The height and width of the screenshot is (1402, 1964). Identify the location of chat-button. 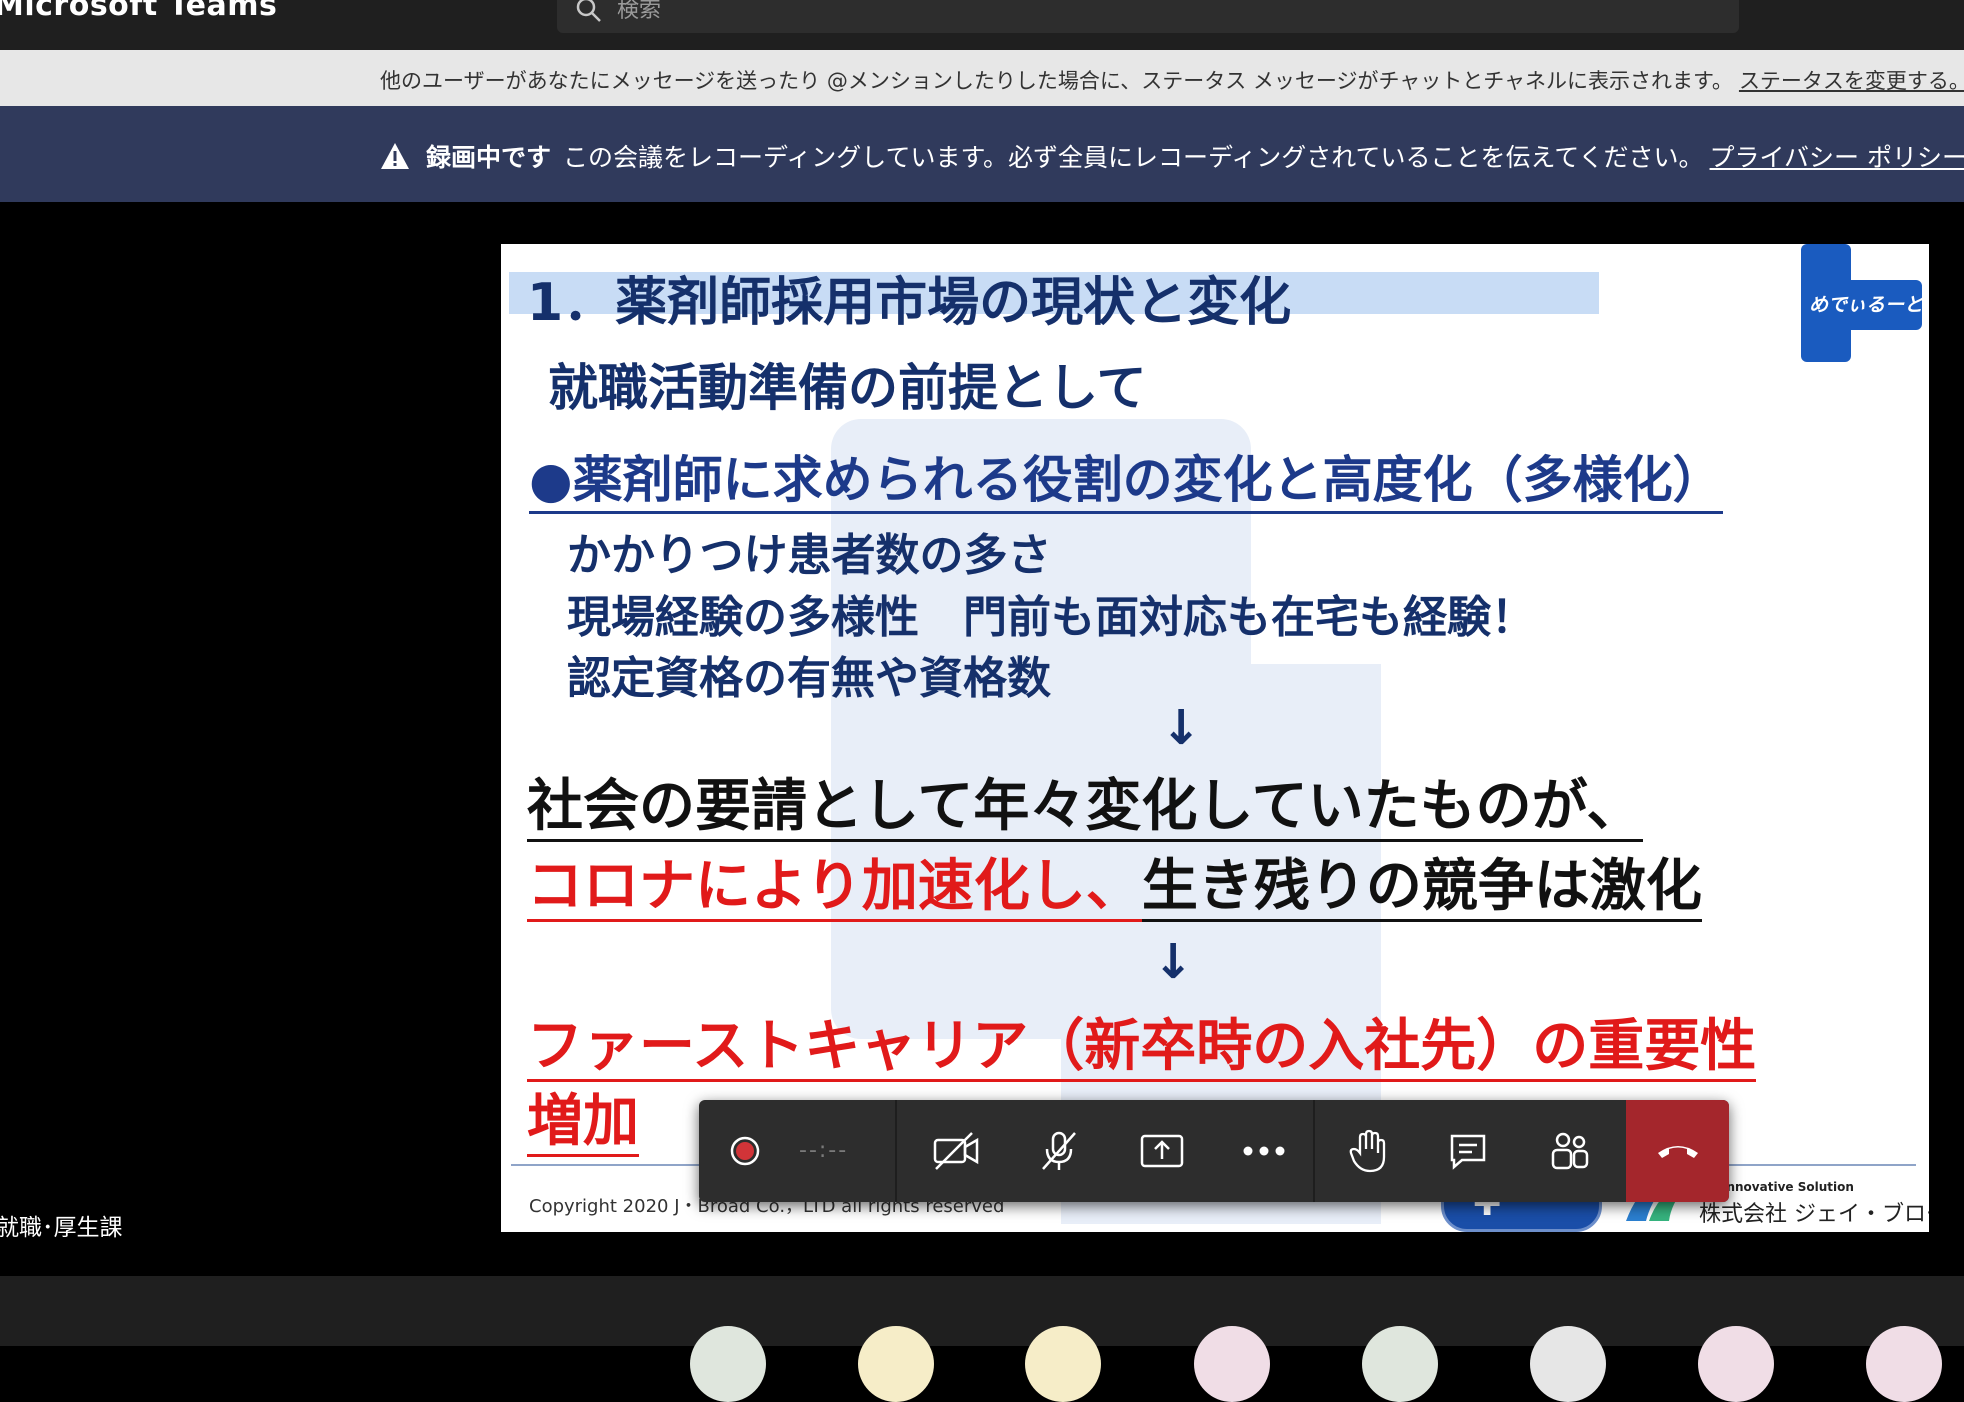
(1468, 1151).